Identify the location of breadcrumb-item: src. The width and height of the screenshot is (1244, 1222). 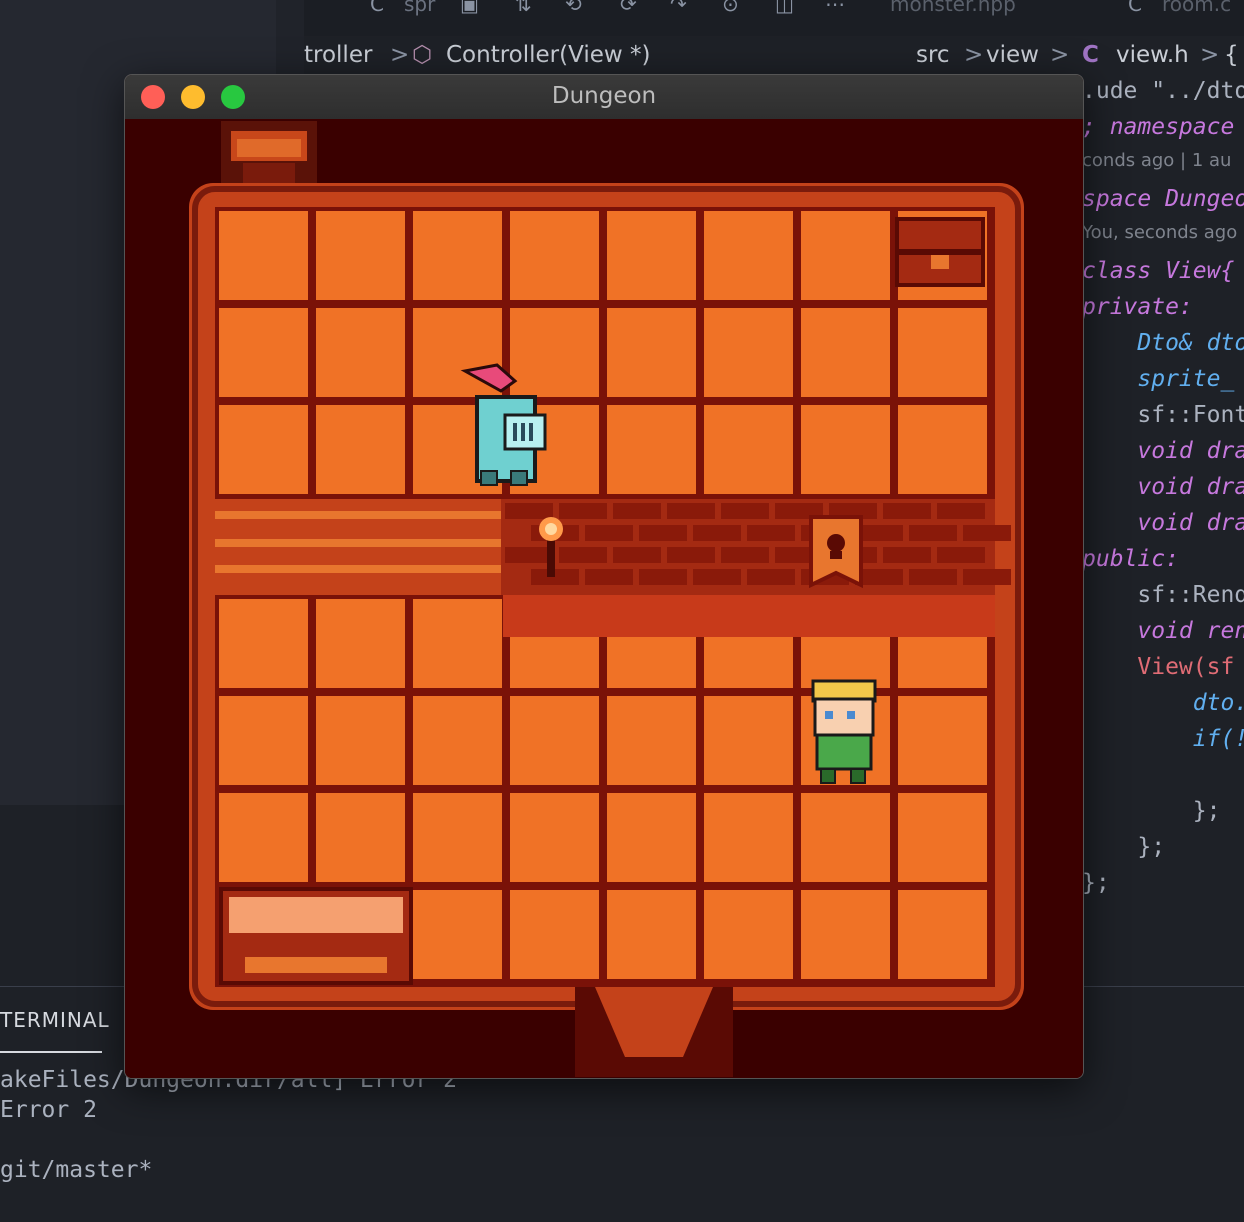
(933, 55).